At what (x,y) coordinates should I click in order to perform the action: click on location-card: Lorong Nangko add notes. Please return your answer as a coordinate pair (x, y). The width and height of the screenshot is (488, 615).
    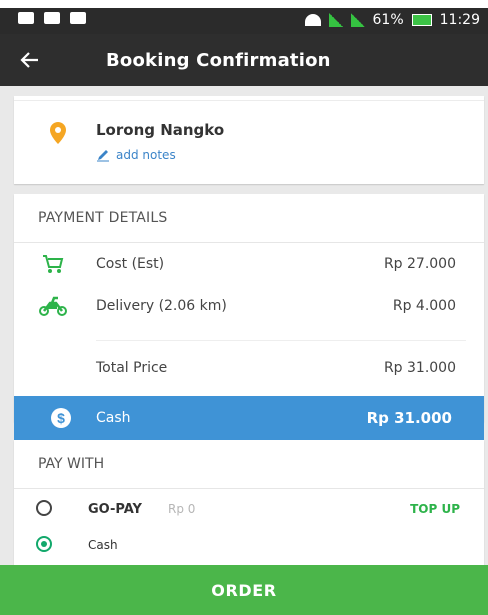
    Looking at the image, I should click on (249, 140).